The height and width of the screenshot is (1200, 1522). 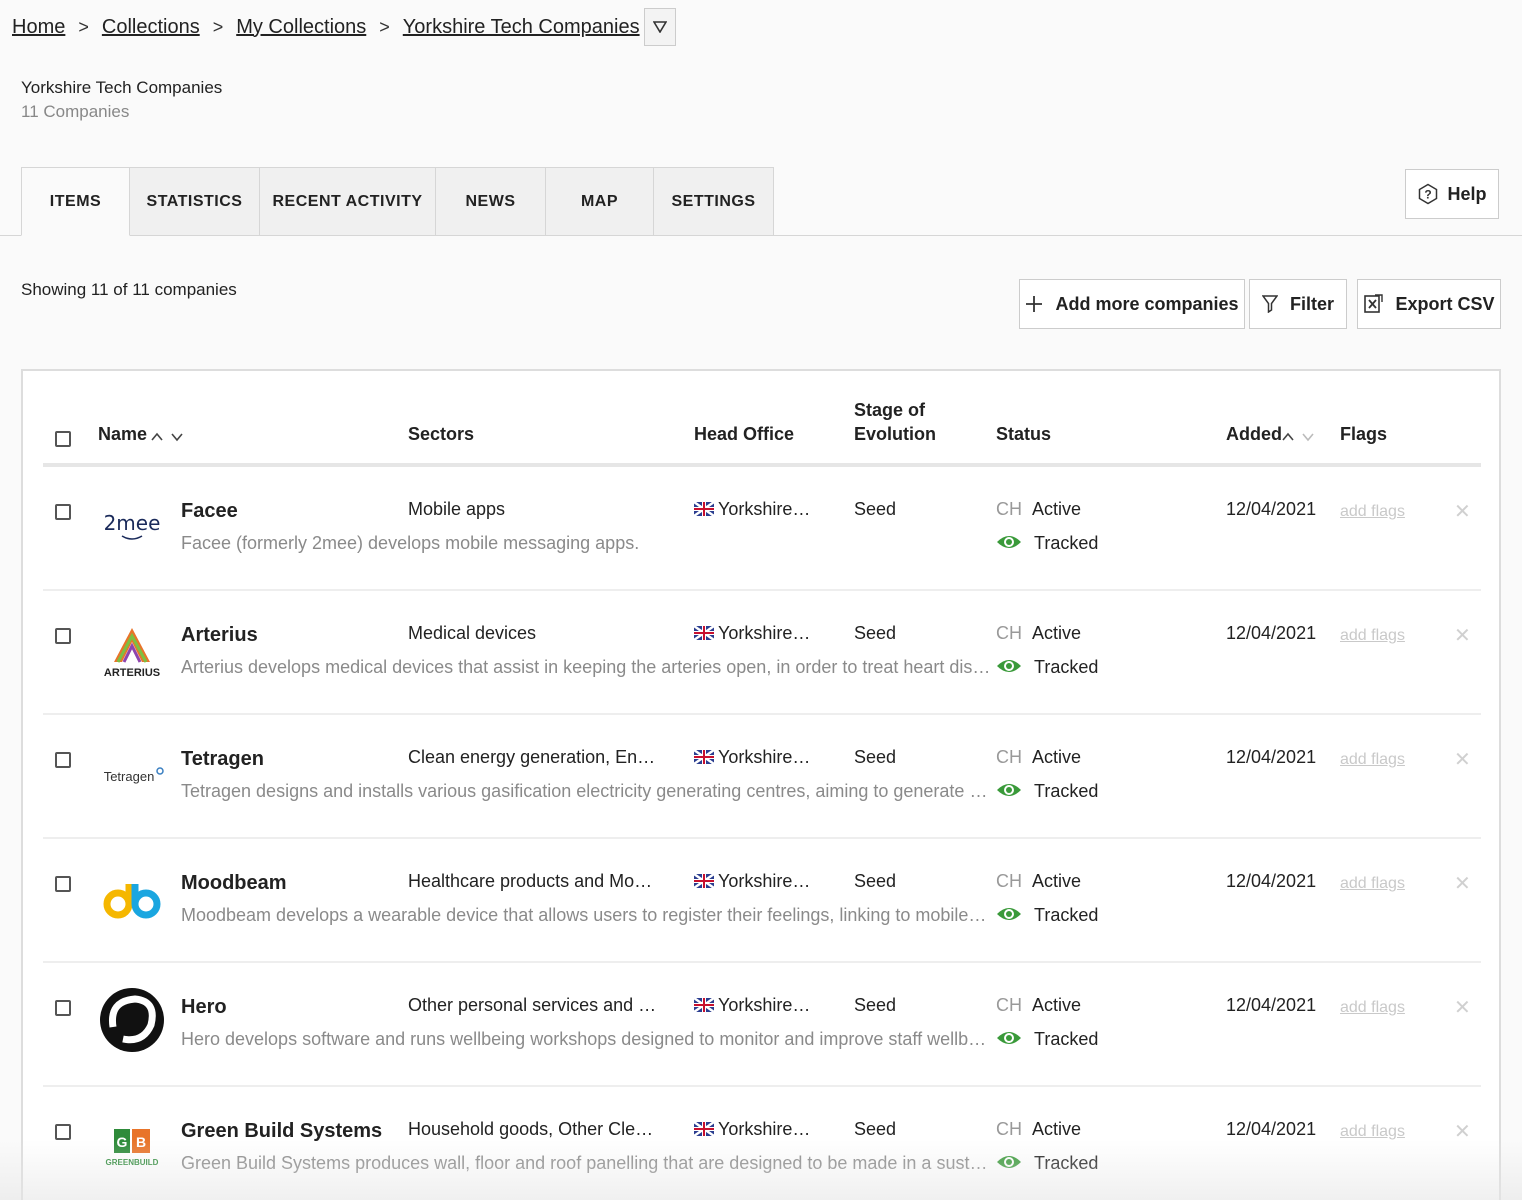 What do you see at coordinates (75, 201) in the screenshot?
I see `tab-items: ITEMS` at bounding box center [75, 201].